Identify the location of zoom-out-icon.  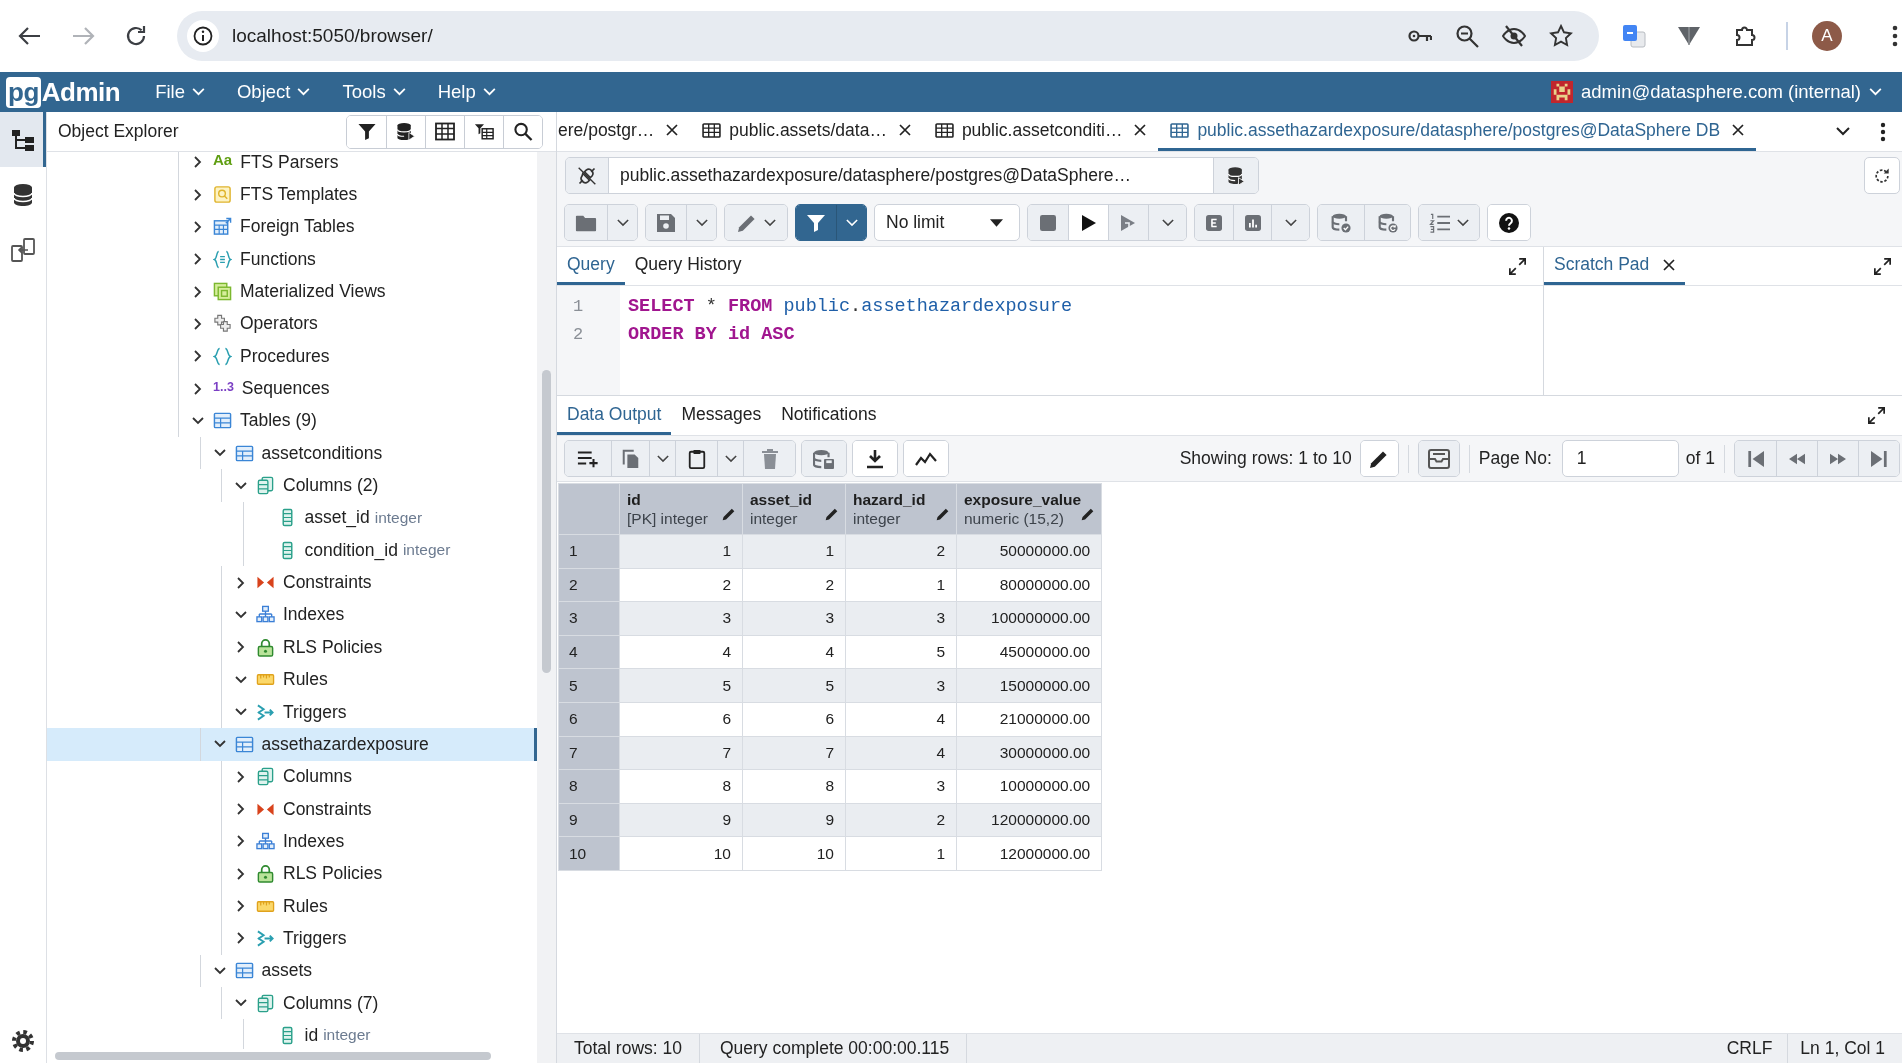
(1467, 36).